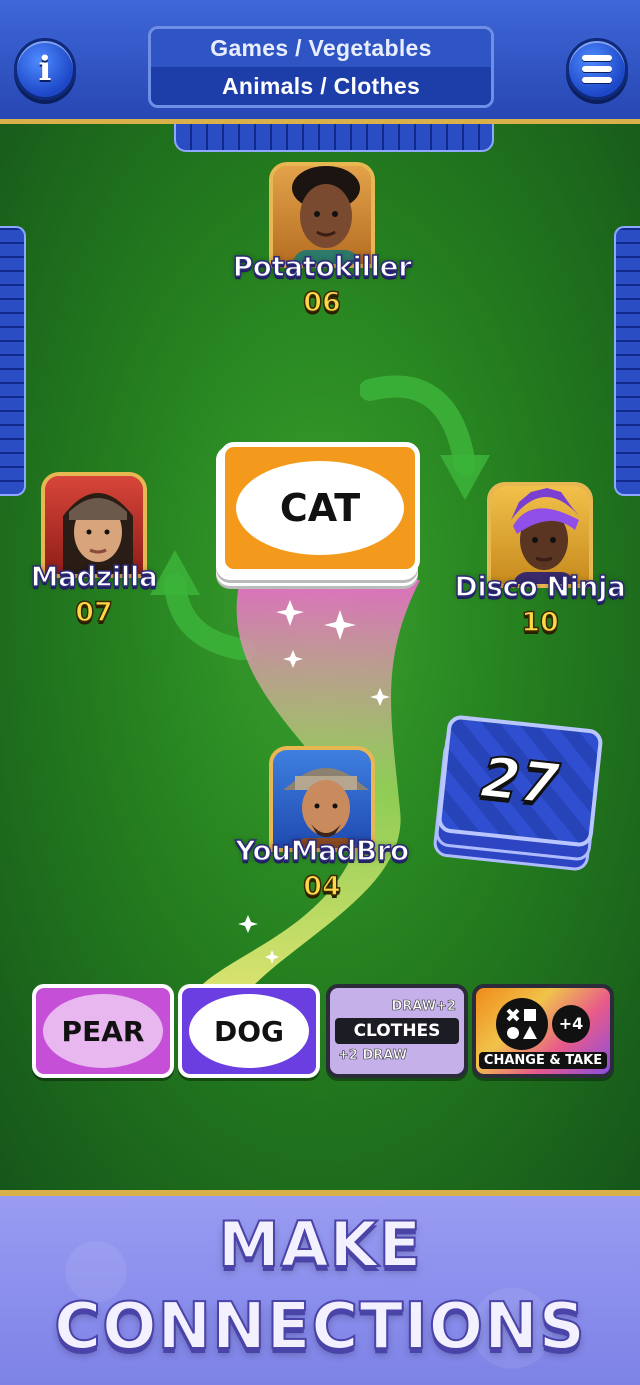 This screenshot has width=640, height=1385. I want to click on top-played-card: CAT, so click(320, 508).